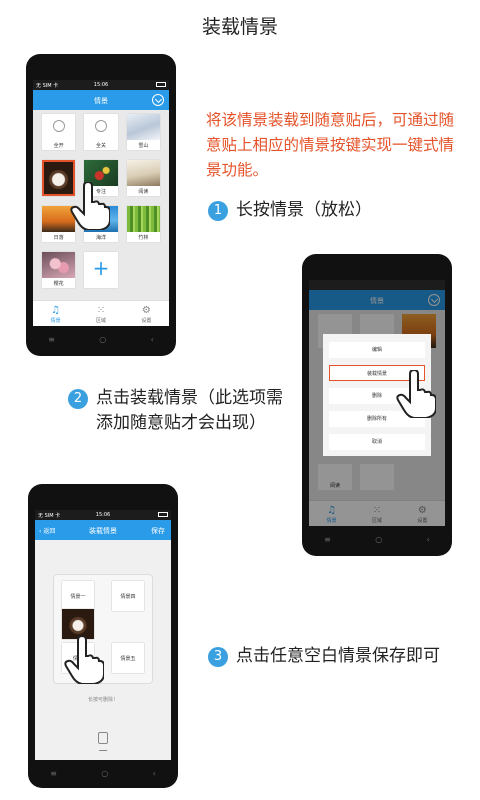 Image resolution: width=480 pixels, height=800 pixels. I want to click on gear-icon: ⚙, so click(146, 310).